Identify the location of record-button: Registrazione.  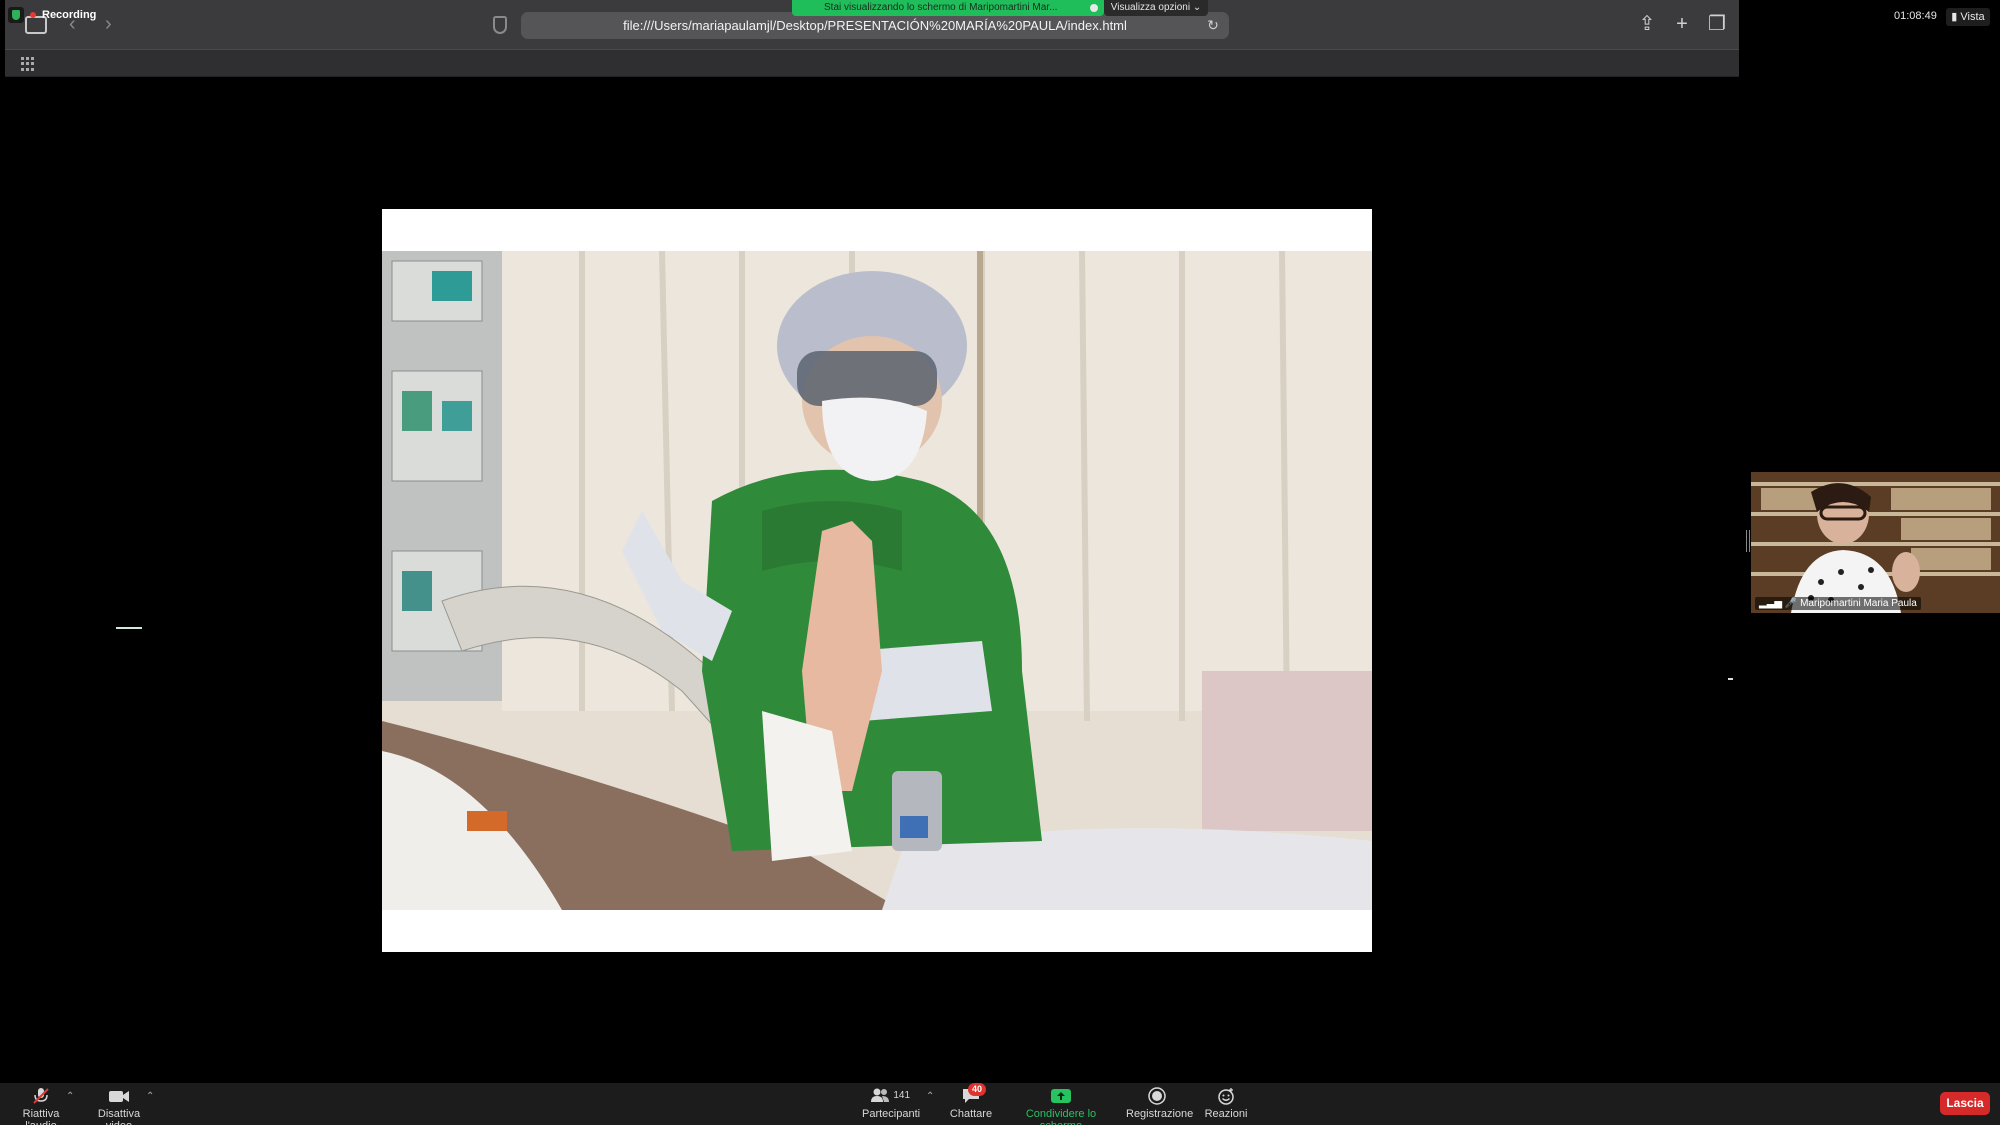
(1159, 1103).